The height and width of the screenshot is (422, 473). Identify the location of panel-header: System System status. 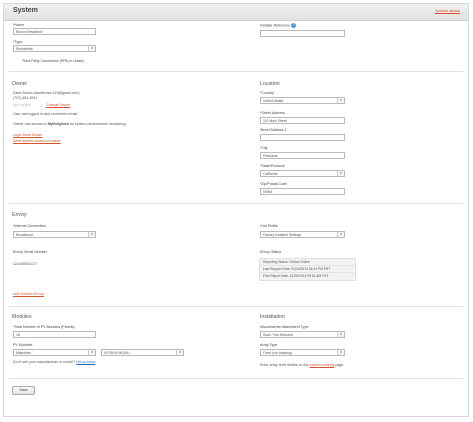
(236, 12).